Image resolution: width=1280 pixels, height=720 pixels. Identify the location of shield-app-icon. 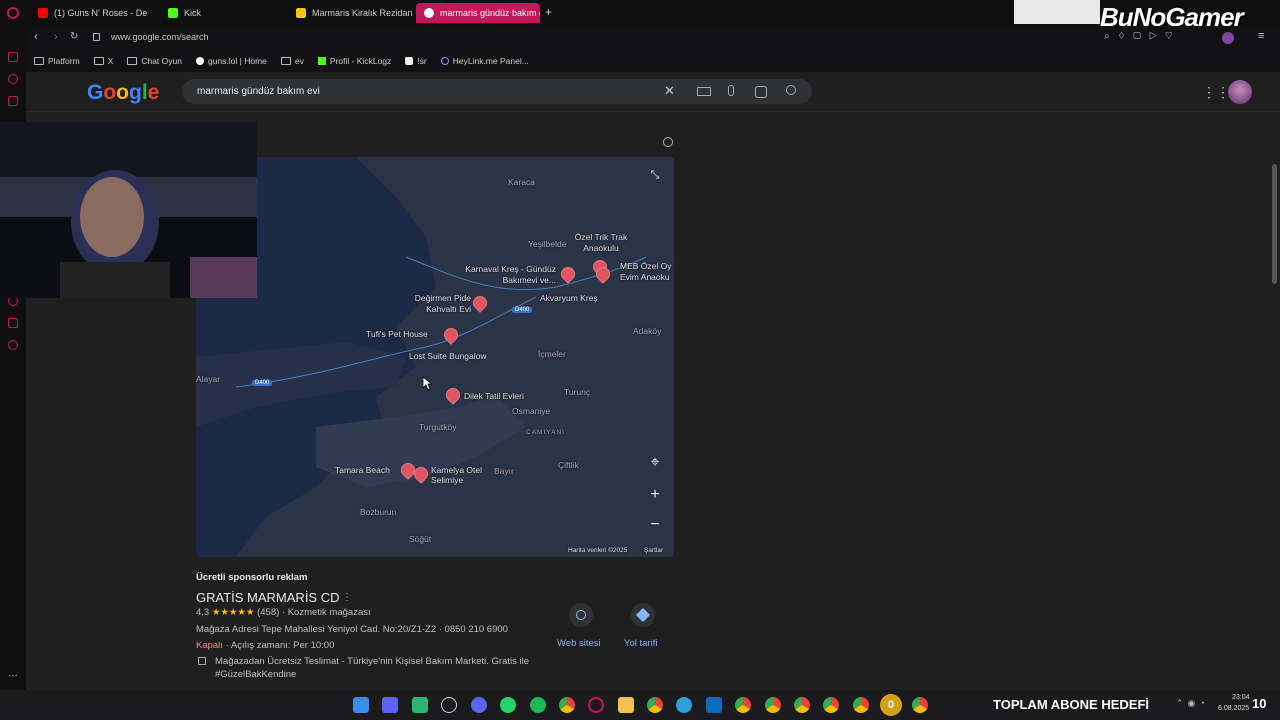
(390, 705).